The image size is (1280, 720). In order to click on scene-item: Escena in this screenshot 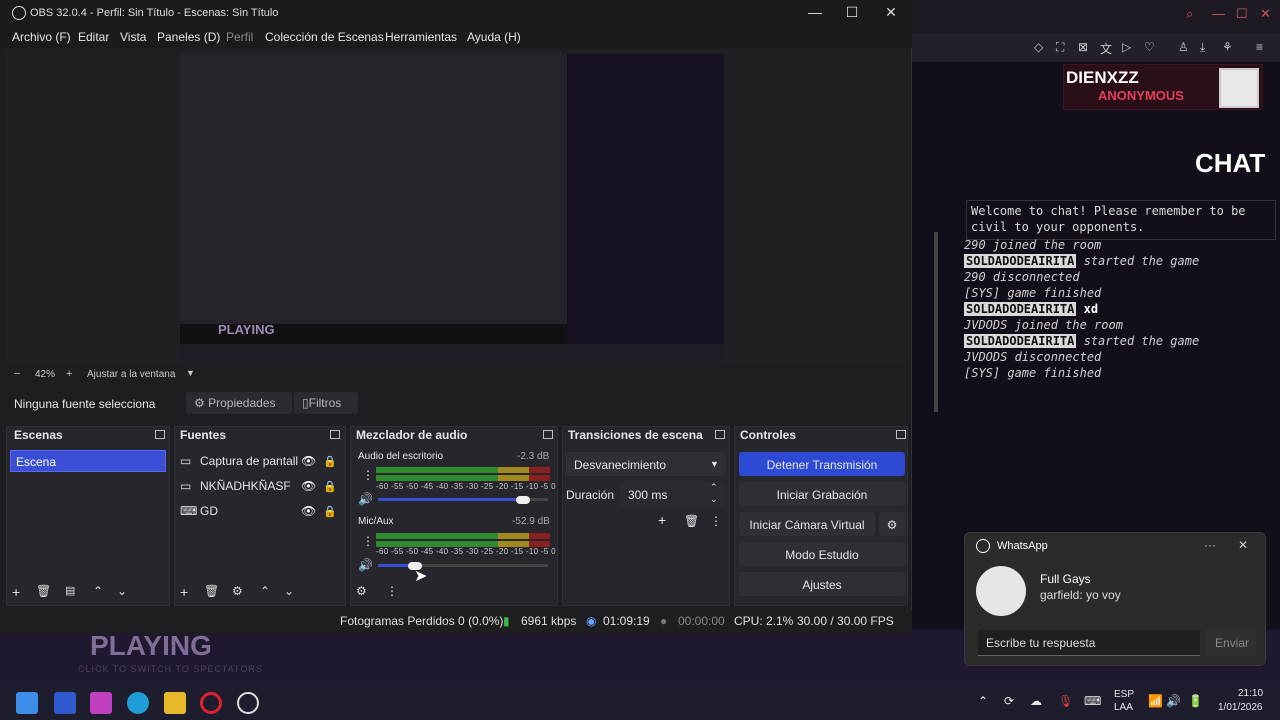, I will do `click(88, 461)`.